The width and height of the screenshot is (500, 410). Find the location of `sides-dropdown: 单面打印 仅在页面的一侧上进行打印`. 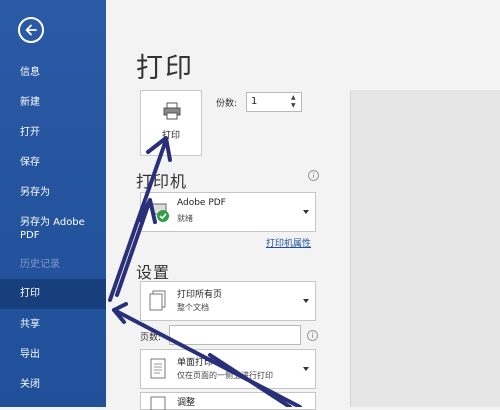

sides-dropdown: 单面打印 仅在页面的一侧上进行打印 is located at coordinates (228, 369).